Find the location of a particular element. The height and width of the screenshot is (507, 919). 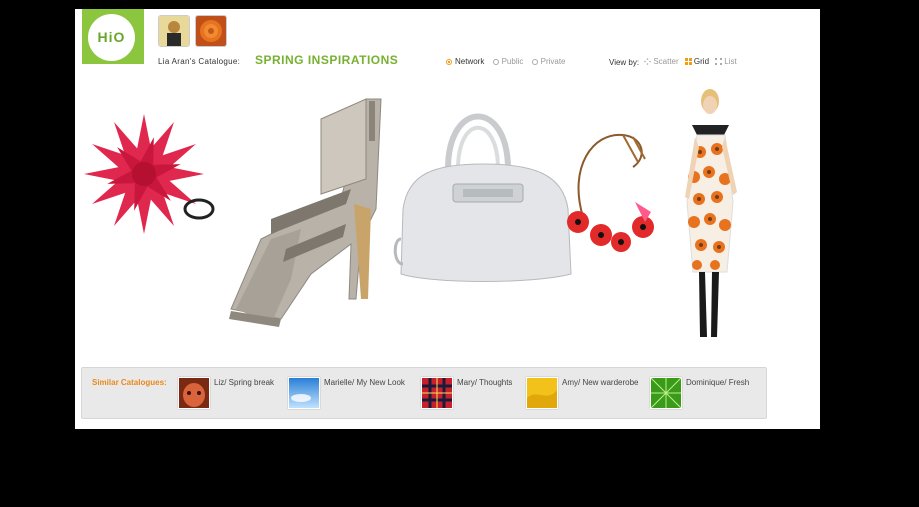

flower-necklace-image is located at coordinates (613, 197).